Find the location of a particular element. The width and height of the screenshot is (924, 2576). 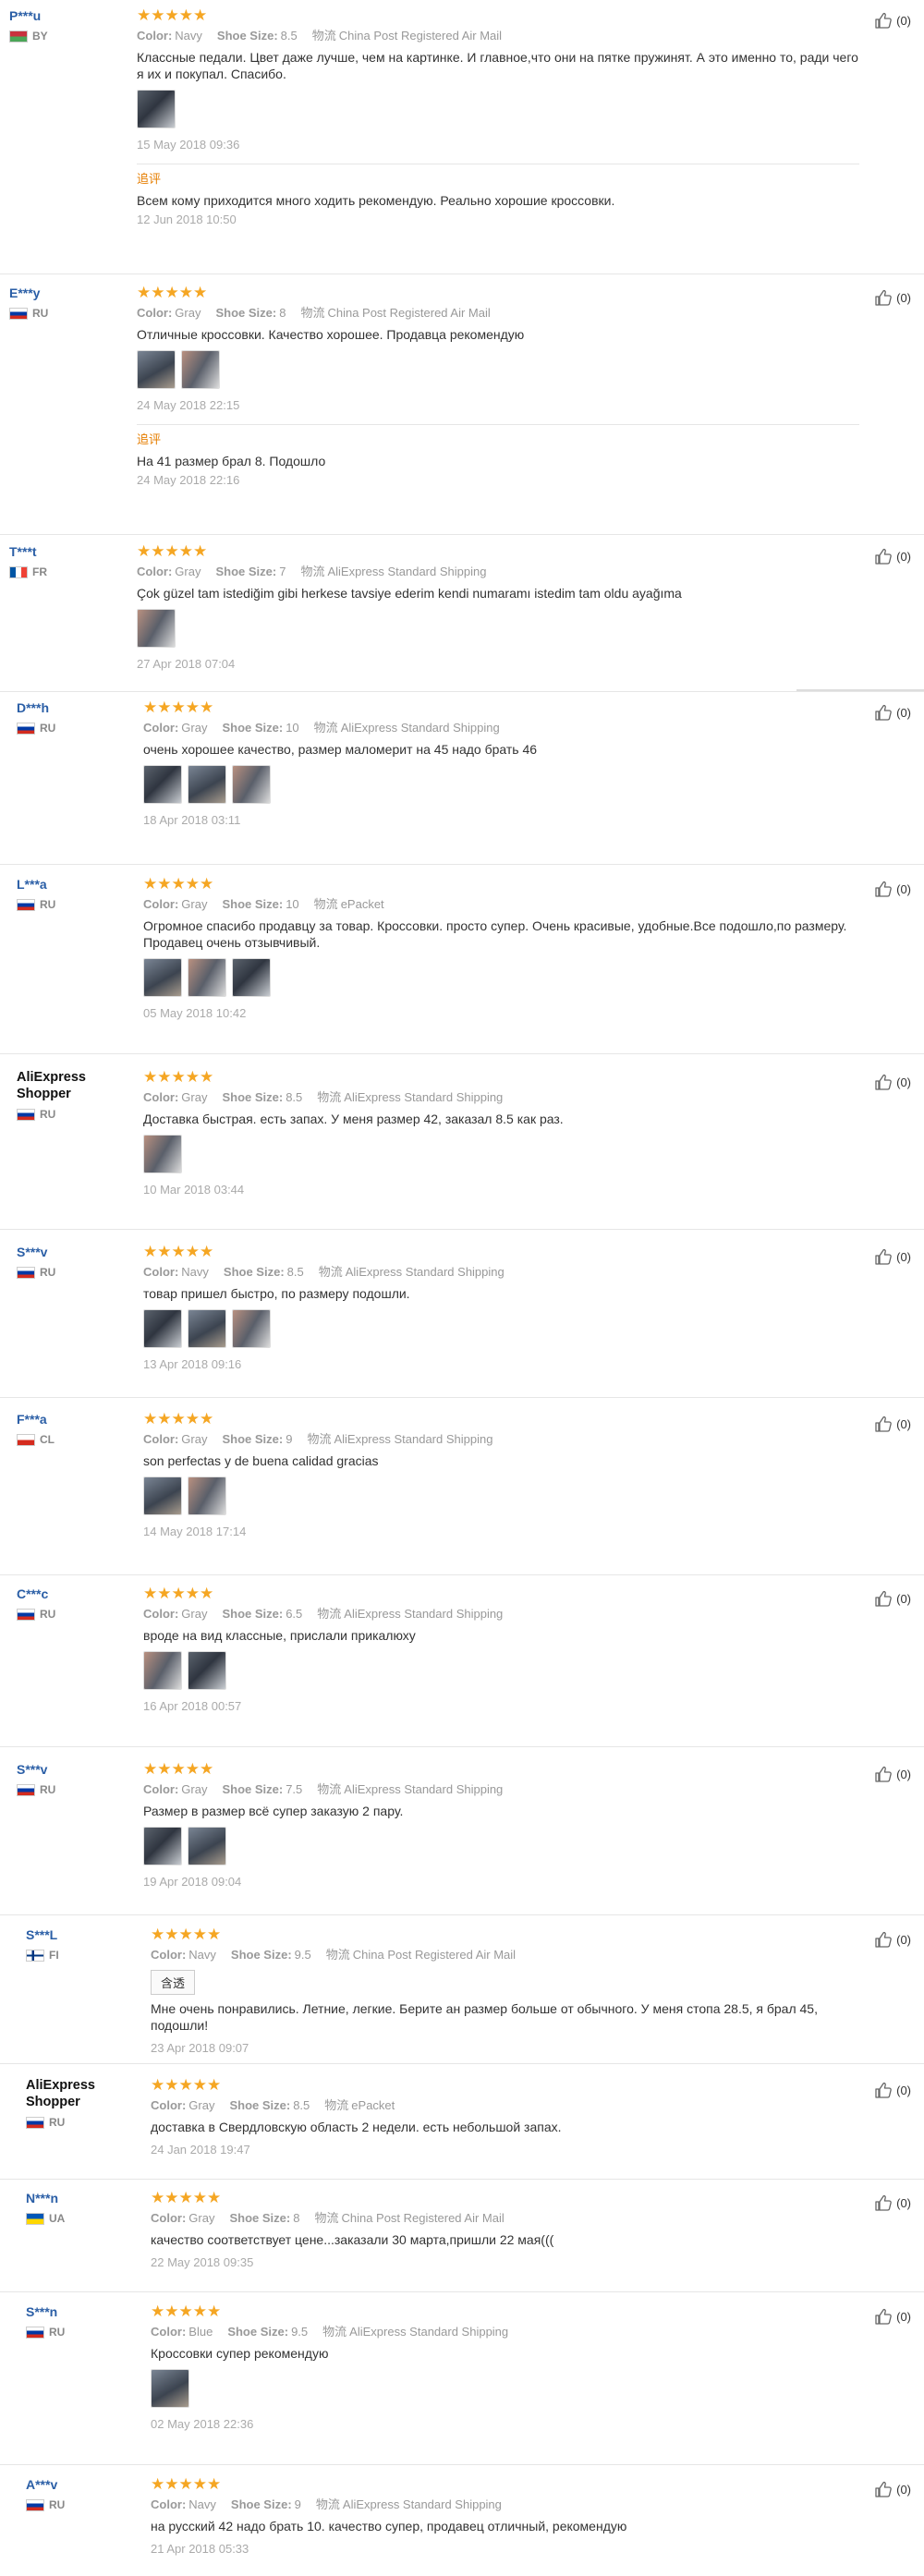

reviewer-name: F***a is located at coordinates (77, 1419).